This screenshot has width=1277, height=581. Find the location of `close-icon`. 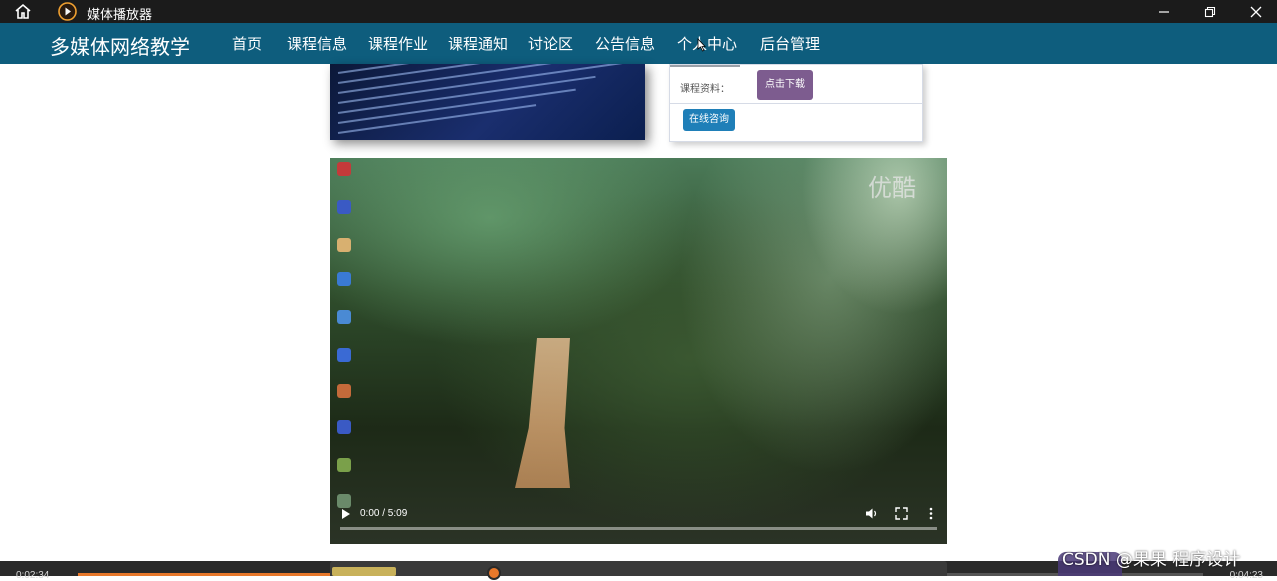

close-icon is located at coordinates (1256, 11).